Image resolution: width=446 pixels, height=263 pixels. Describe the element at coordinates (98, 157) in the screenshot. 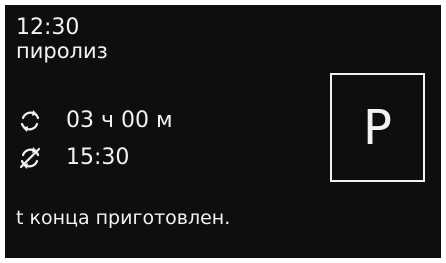

I see `end-time-value: 15:30` at that location.